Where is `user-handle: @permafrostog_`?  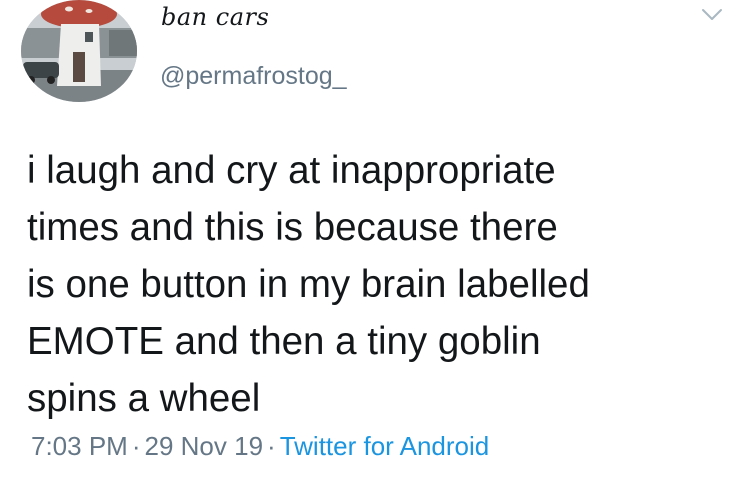
user-handle: @permafrostog_ is located at coordinates (253, 76).